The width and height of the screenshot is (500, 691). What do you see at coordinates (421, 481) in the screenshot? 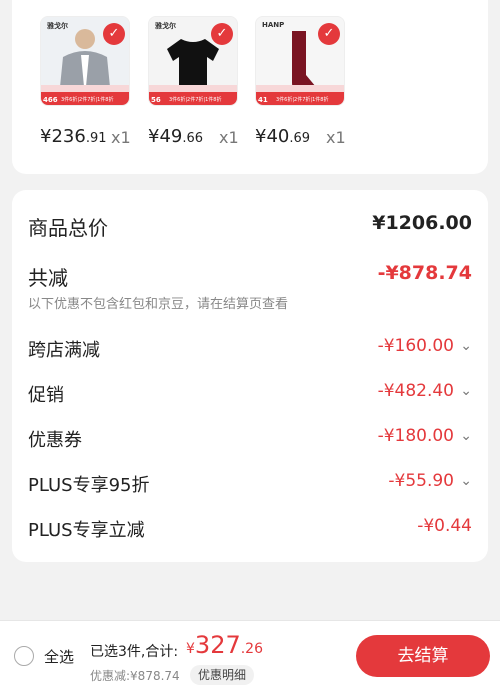
I see `discount-value: -¥55.90` at bounding box center [421, 481].